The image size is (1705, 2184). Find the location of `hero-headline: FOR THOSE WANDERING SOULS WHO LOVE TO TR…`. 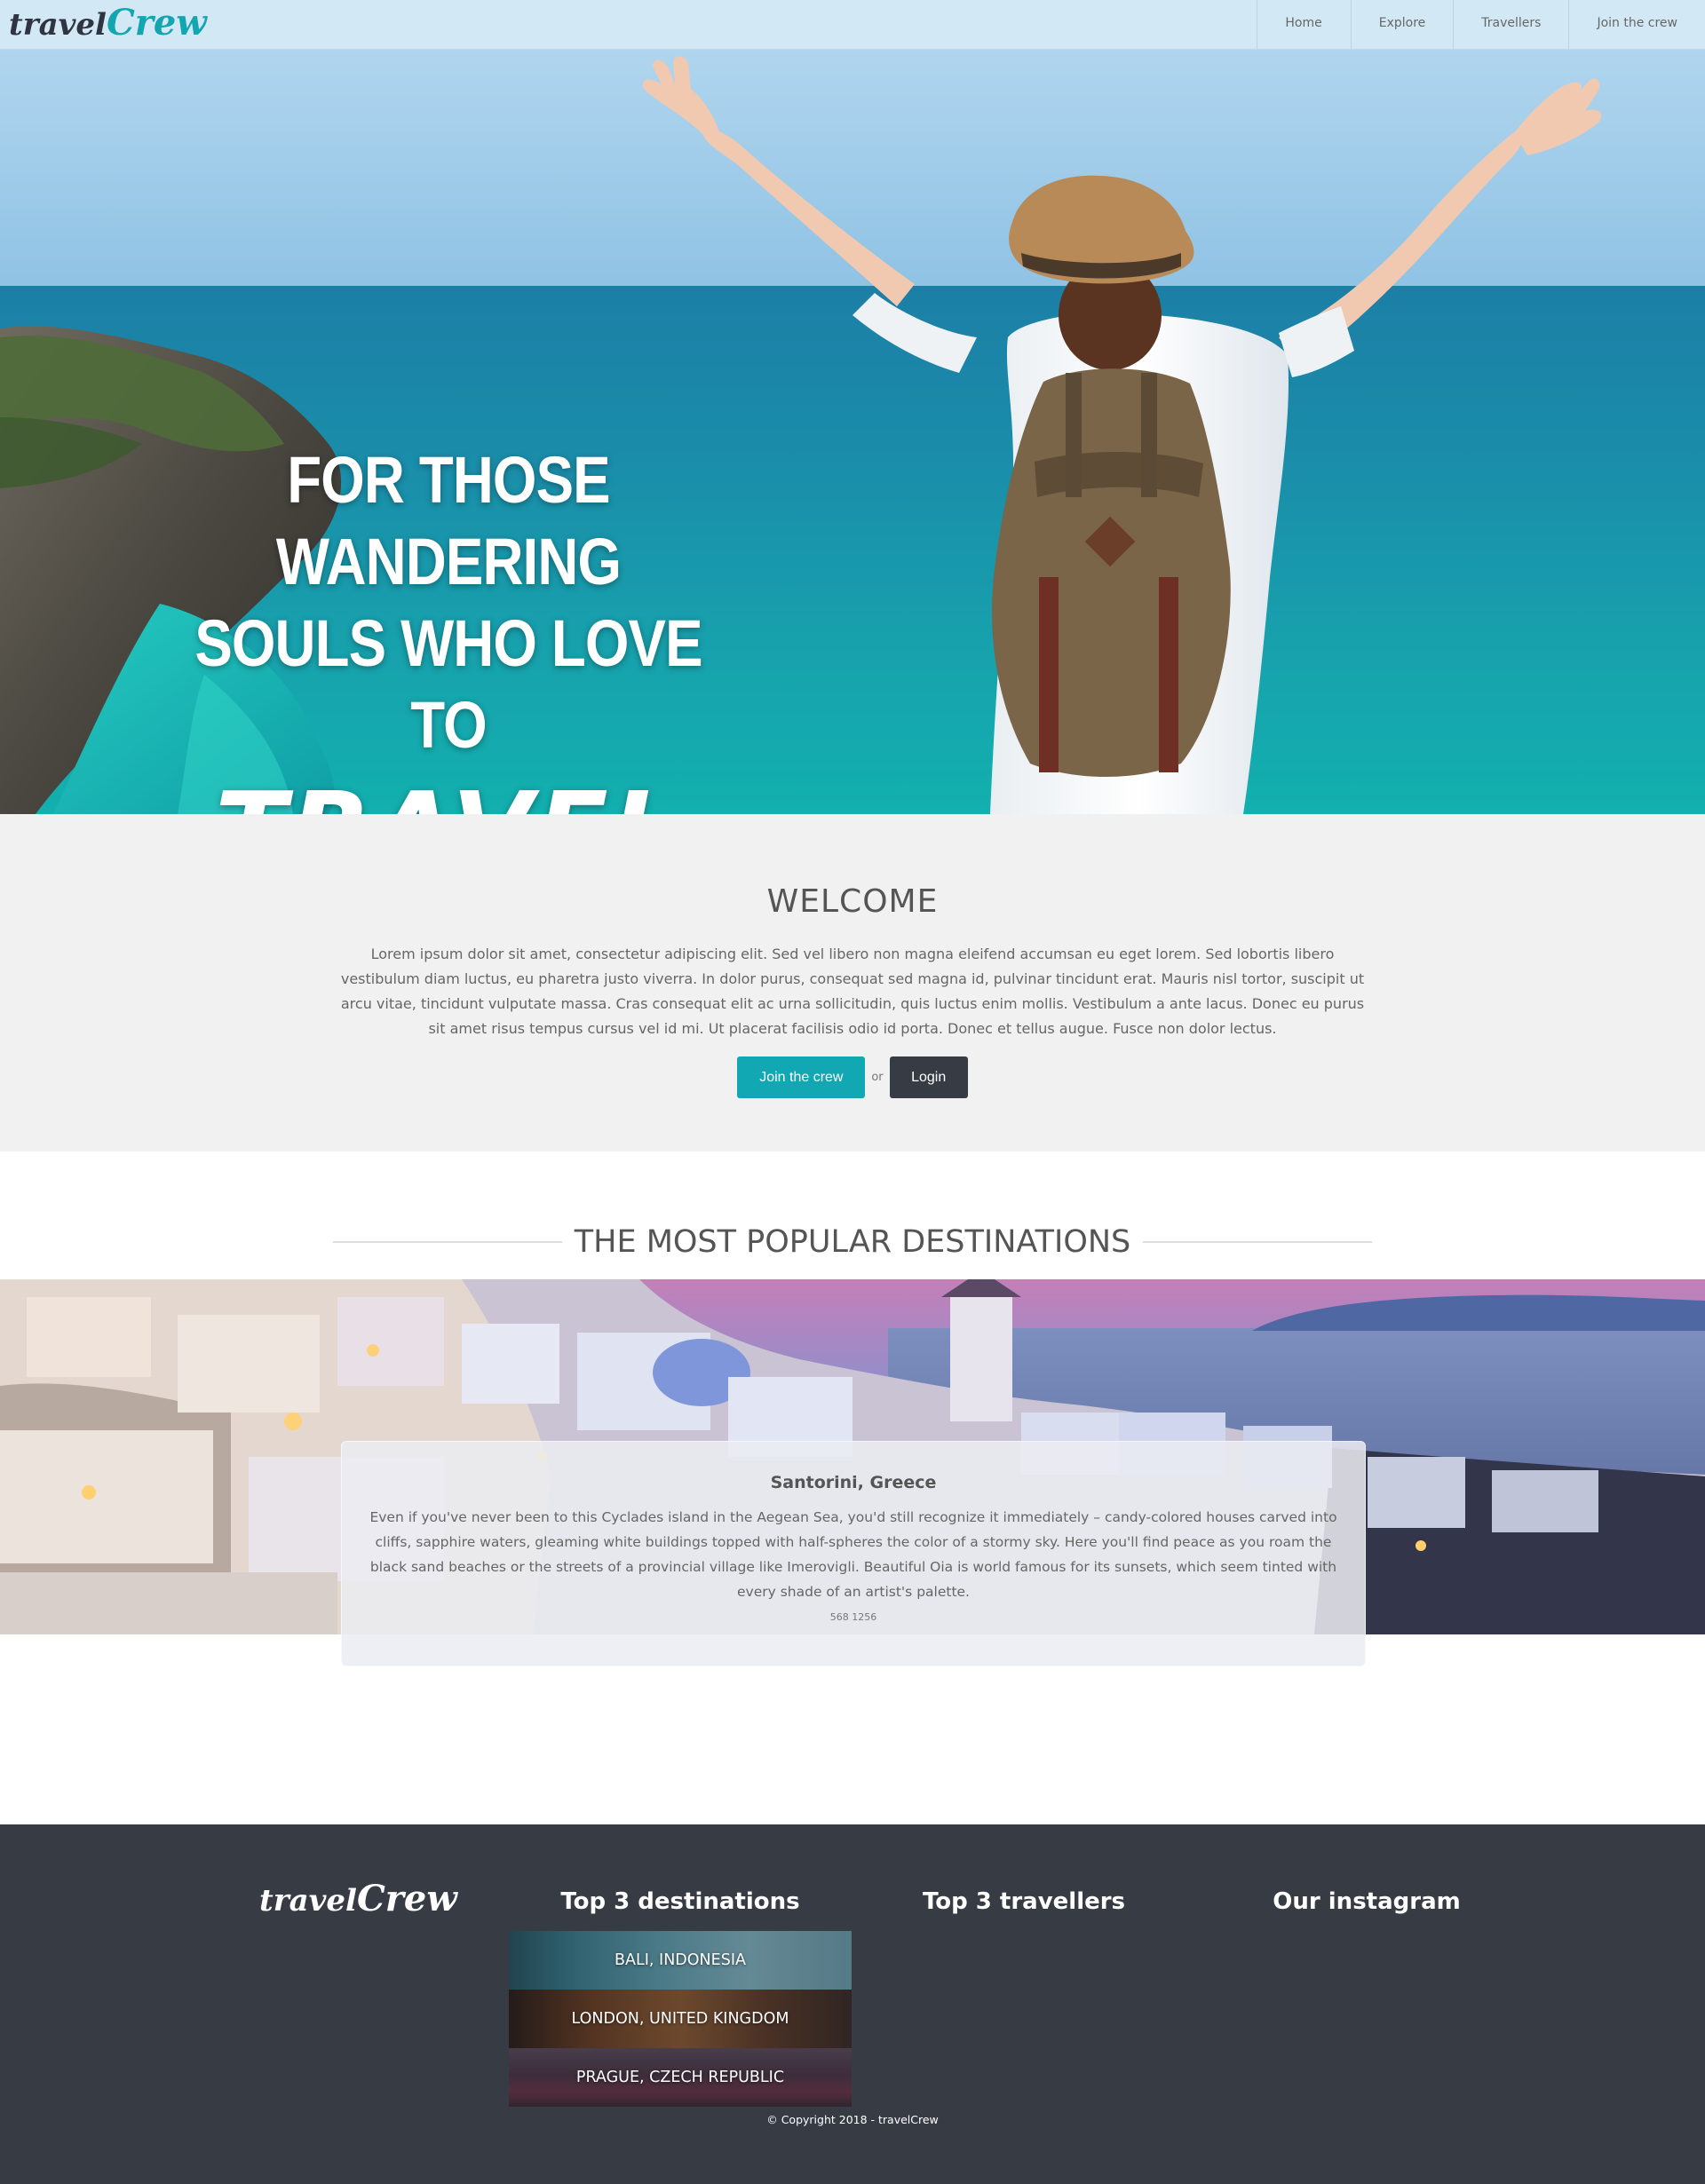

hero-headline: FOR THOSE WANDERING SOULS WHO LOVE TO TR… is located at coordinates (449, 626).